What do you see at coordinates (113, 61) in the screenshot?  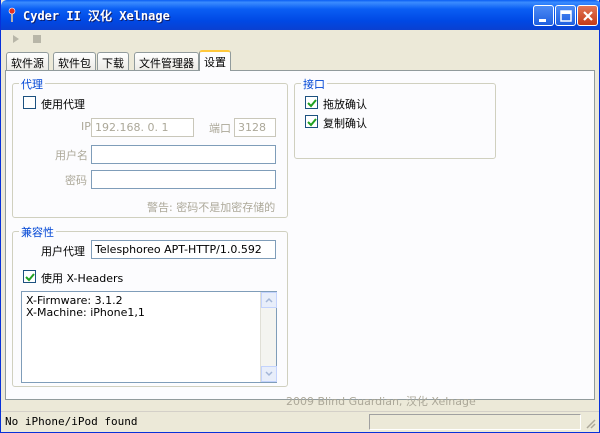 I see `tab-downloads: 下载` at bounding box center [113, 61].